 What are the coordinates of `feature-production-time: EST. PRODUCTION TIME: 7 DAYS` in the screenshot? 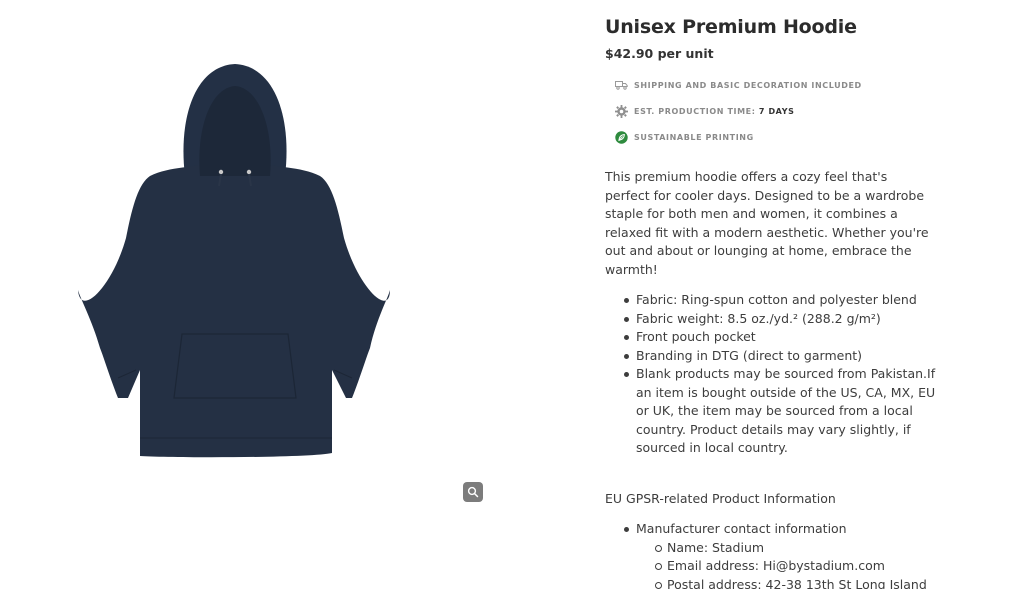 It's located at (775, 111).